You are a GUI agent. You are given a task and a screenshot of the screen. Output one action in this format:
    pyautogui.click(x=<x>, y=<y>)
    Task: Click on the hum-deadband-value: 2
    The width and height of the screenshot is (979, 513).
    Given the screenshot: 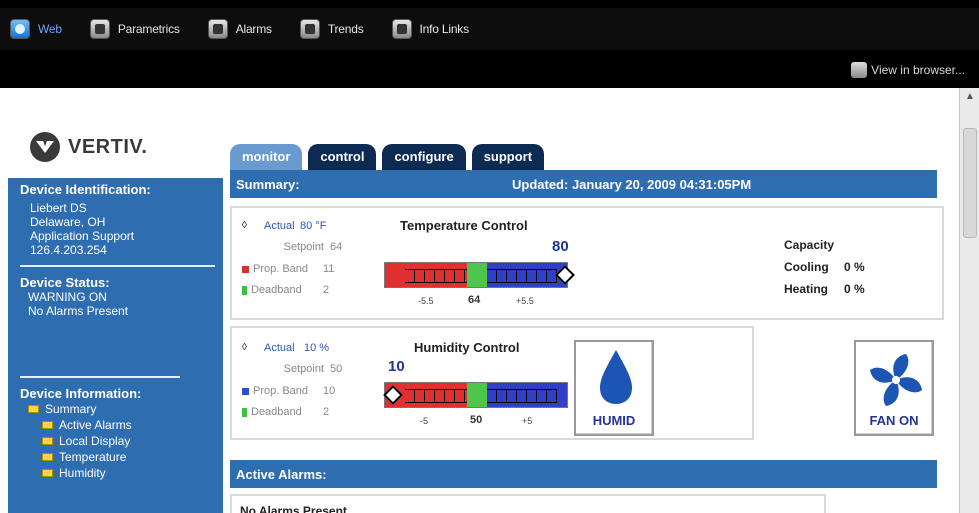 What is the action you would take?
    pyautogui.click(x=326, y=412)
    